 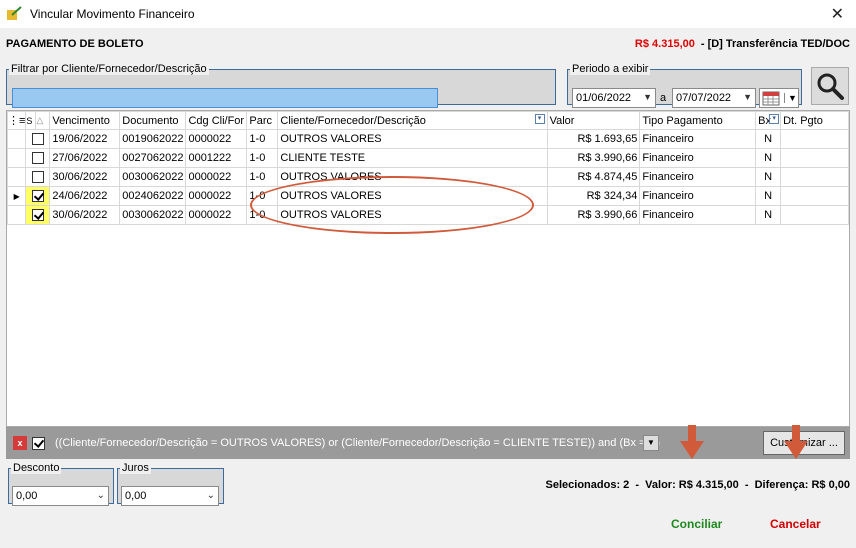 What do you see at coordinates (136, 496) in the screenshot?
I see `juros-value: 0,00` at bounding box center [136, 496].